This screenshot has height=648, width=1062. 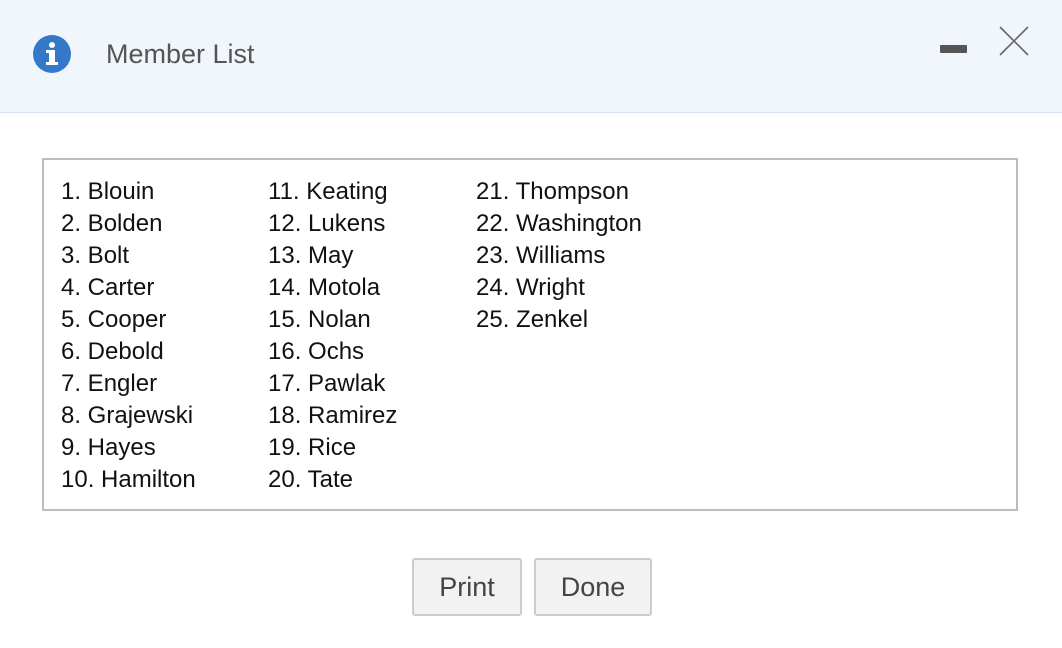 I want to click on member-item: 16. Ochs, so click(x=316, y=351).